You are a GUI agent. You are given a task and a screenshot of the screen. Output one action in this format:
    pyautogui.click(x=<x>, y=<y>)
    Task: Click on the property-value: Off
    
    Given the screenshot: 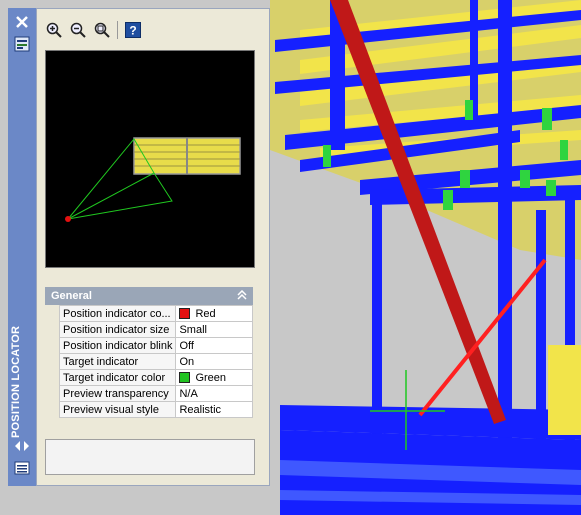 What is the action you would take?
    pyautogui.click(x=214, y=345)
    